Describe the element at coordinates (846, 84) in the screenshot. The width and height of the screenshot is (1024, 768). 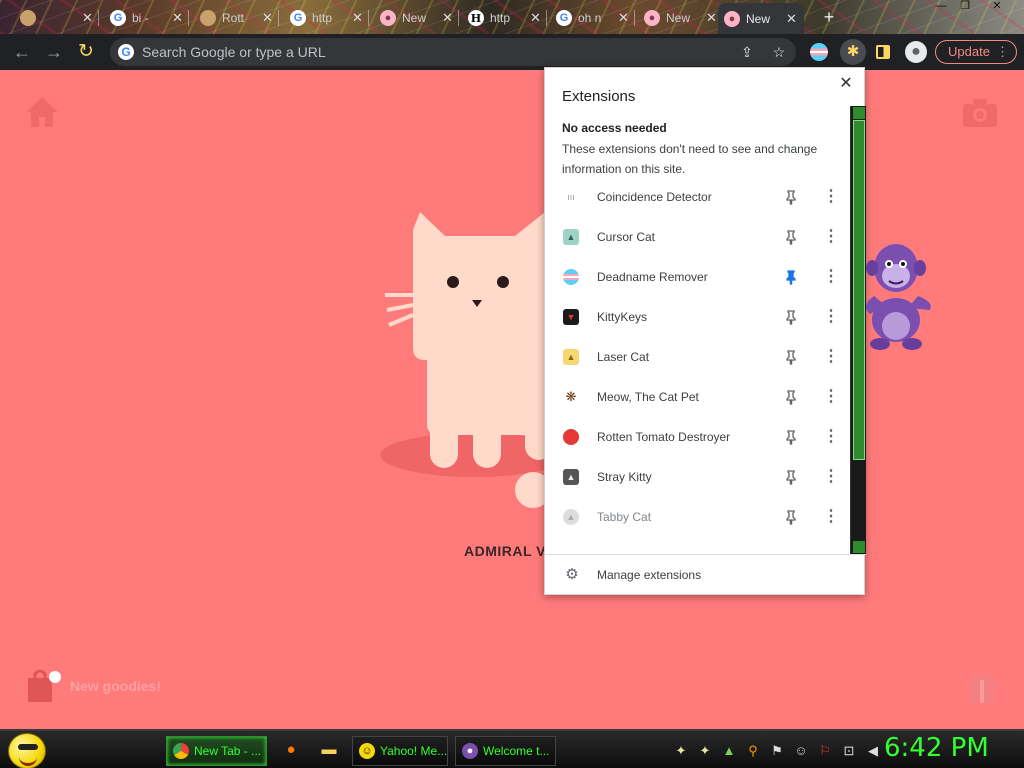
I see `close-icon: ✕` at that location.